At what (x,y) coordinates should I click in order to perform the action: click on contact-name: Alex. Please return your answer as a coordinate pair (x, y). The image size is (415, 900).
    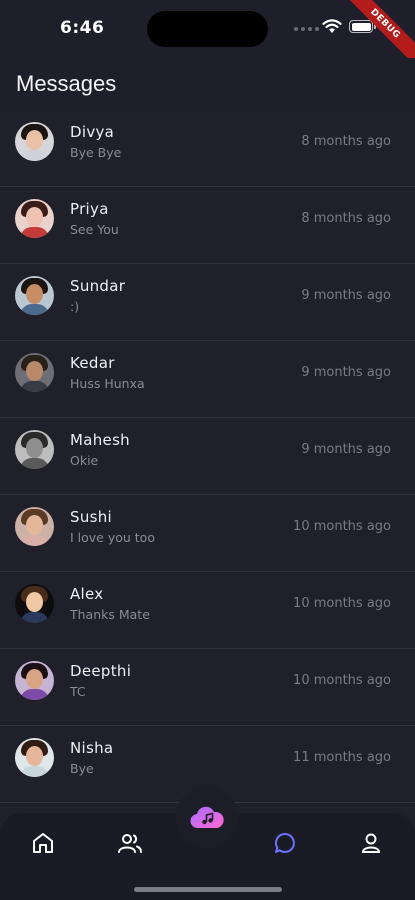
    Looking at the image, I should click on (87, 594).